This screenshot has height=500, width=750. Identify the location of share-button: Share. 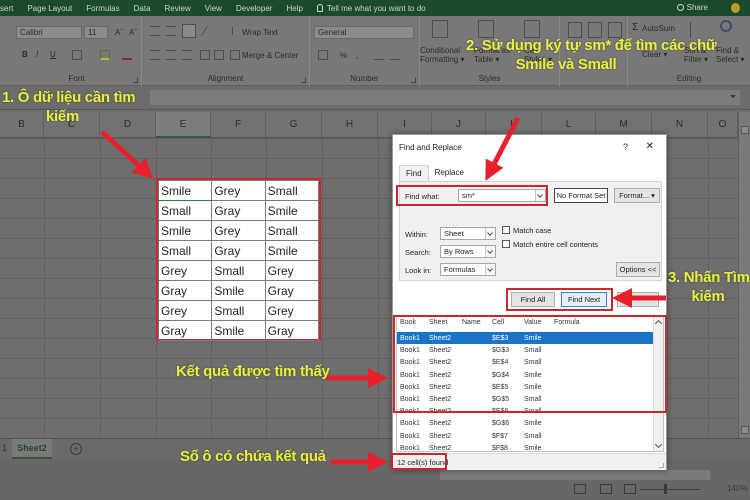
(692, 7).